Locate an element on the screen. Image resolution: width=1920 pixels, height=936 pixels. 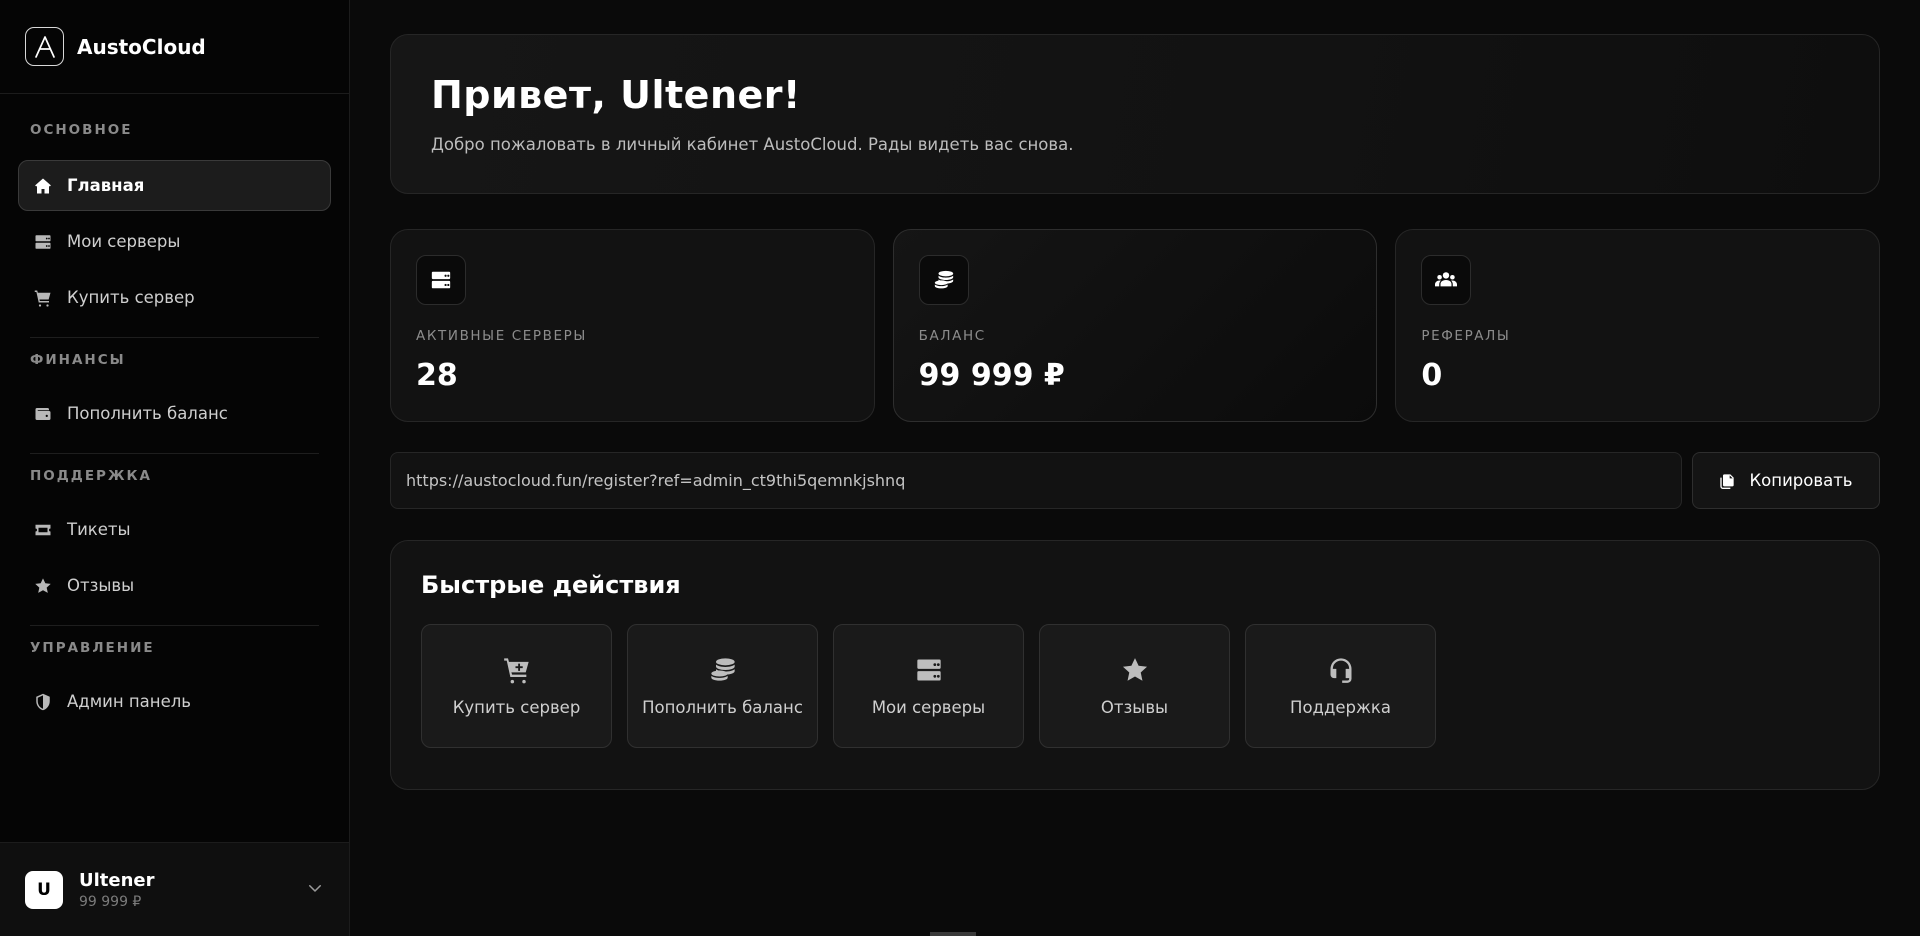
referral-link-row: Копировать is located at coordinates (1135, 480).